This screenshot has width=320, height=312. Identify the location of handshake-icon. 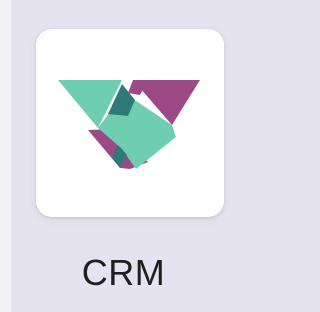
(129, 124).